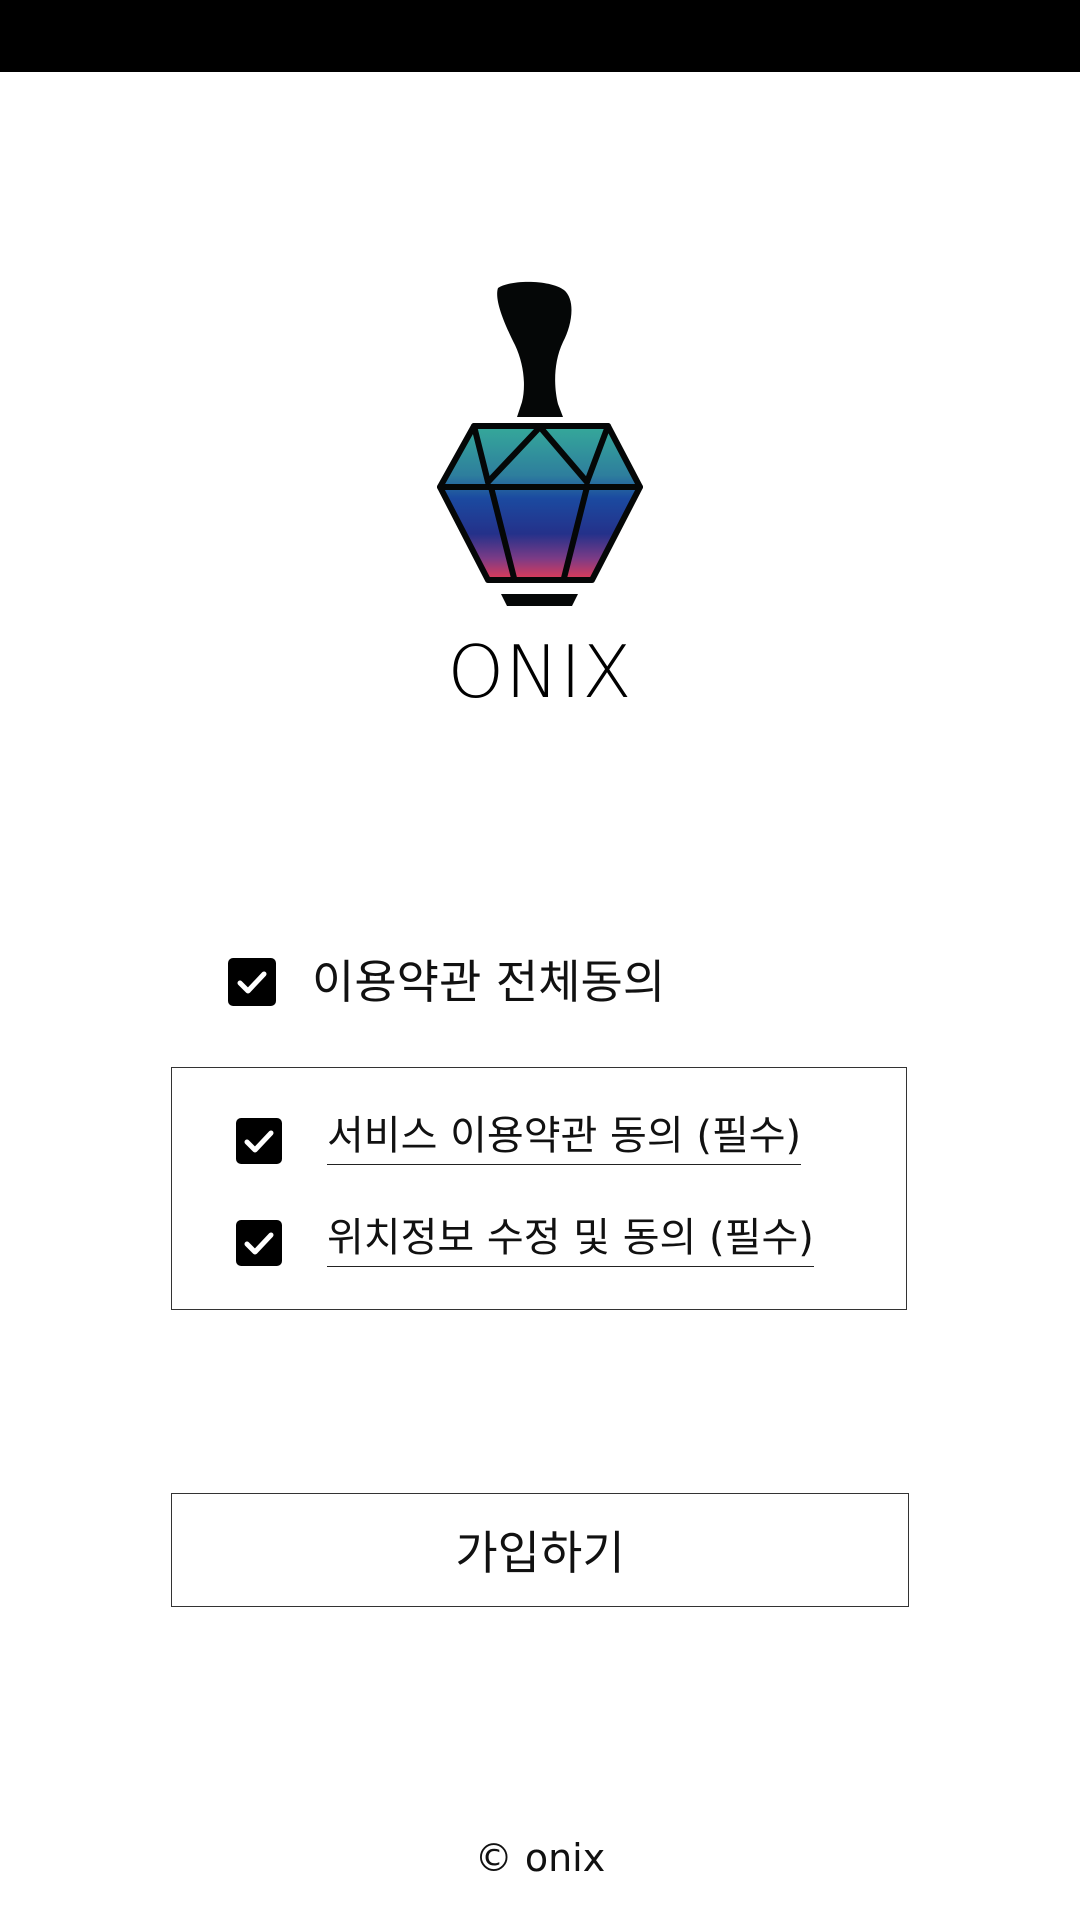 This screenshot has width=1080, height=1920. What do you see at coordinates (540, 1550) in the screenshot?
I see `signup-button: 가입하기` at bounding box center [540, 1550].